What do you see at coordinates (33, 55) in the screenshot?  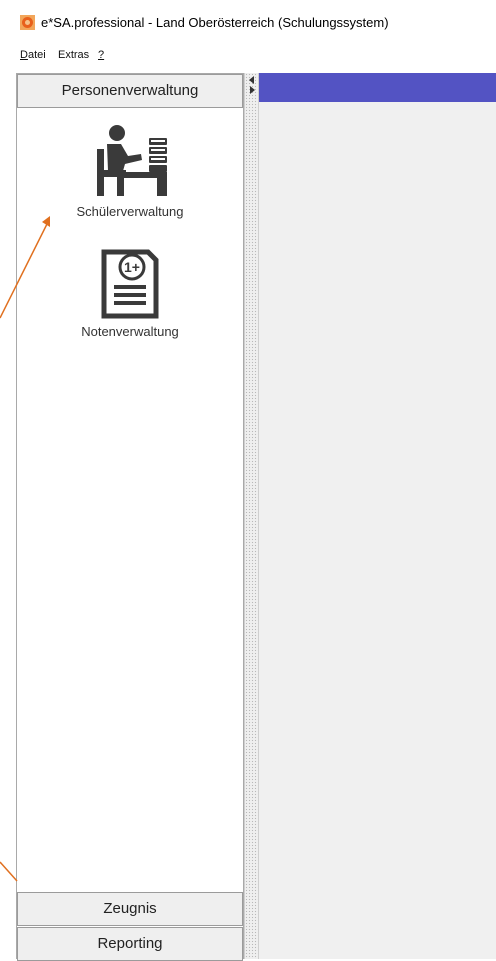 I see `menu-datei: Datei` at bounding box center [33, 55].